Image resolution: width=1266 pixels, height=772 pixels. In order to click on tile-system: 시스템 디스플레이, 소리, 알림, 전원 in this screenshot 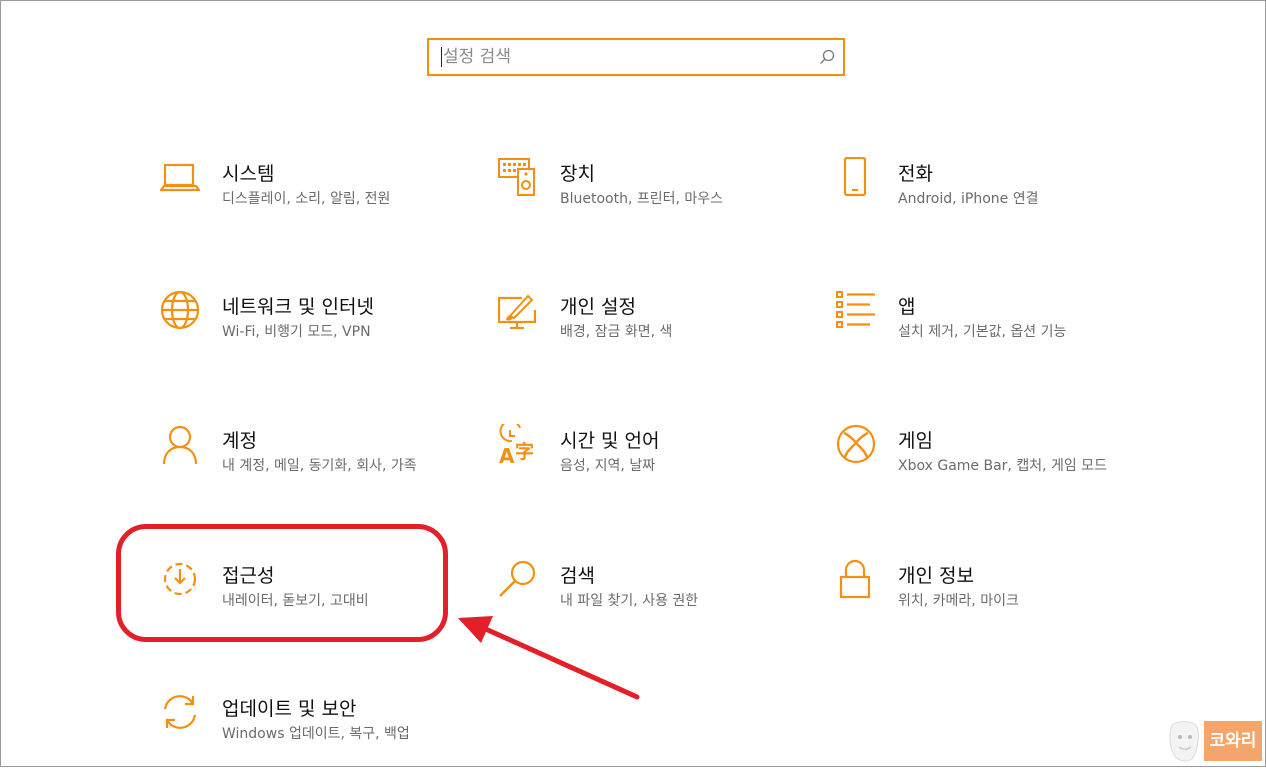, I will do `click(310, 197)`.